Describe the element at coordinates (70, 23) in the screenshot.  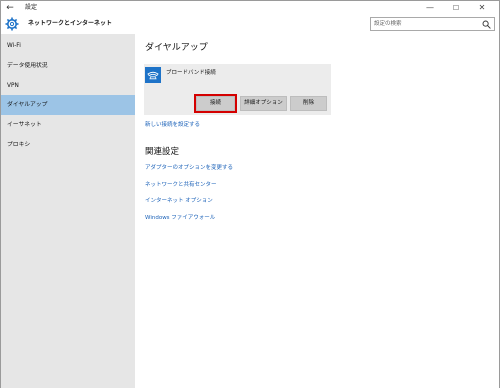
I see `page-title: ネットワークとインターネット` at that location.